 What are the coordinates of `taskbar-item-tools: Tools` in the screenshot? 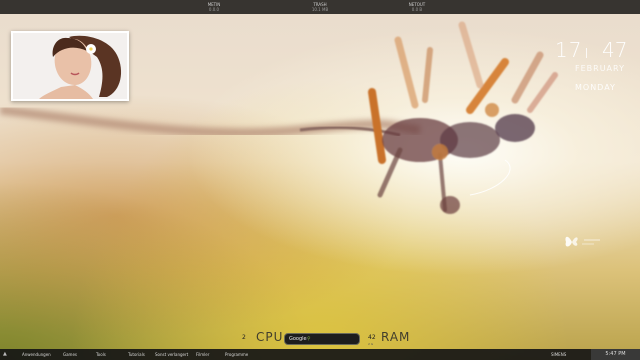 It's located at (101, 354).